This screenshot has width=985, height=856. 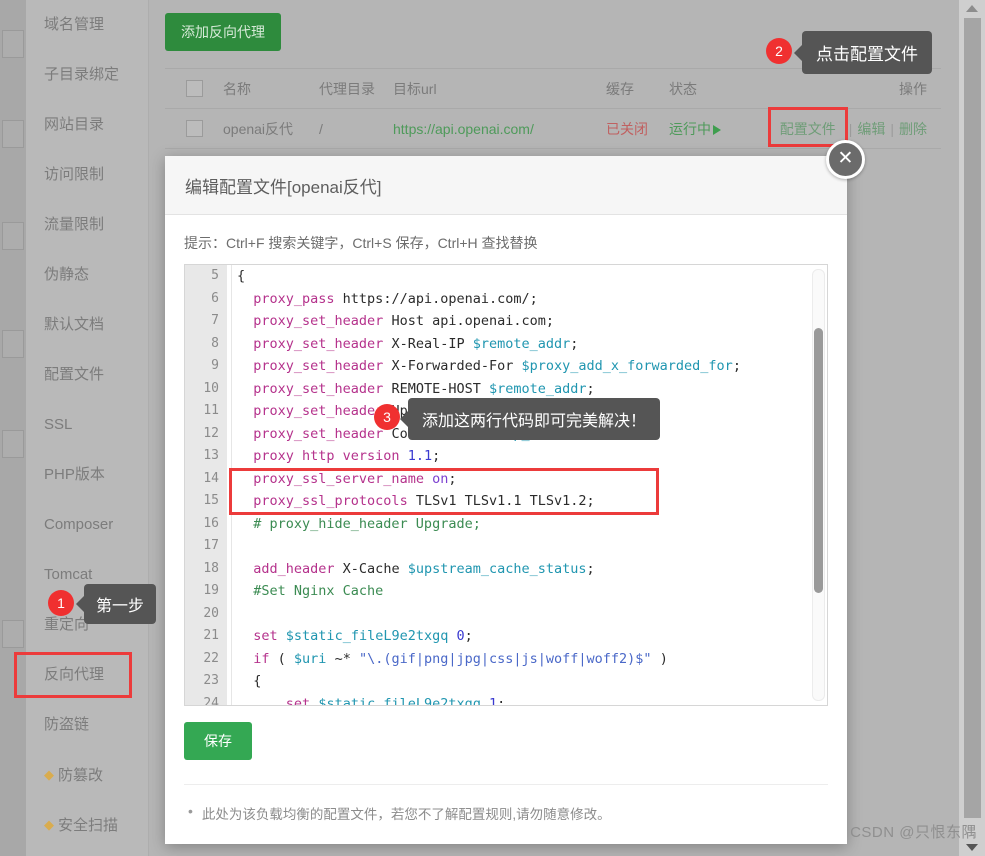 What do you see at coordinates (330, 501) in the screenshot?
I see `code-token: proxy_ssl_protocols` at bounding box center [330, 501].